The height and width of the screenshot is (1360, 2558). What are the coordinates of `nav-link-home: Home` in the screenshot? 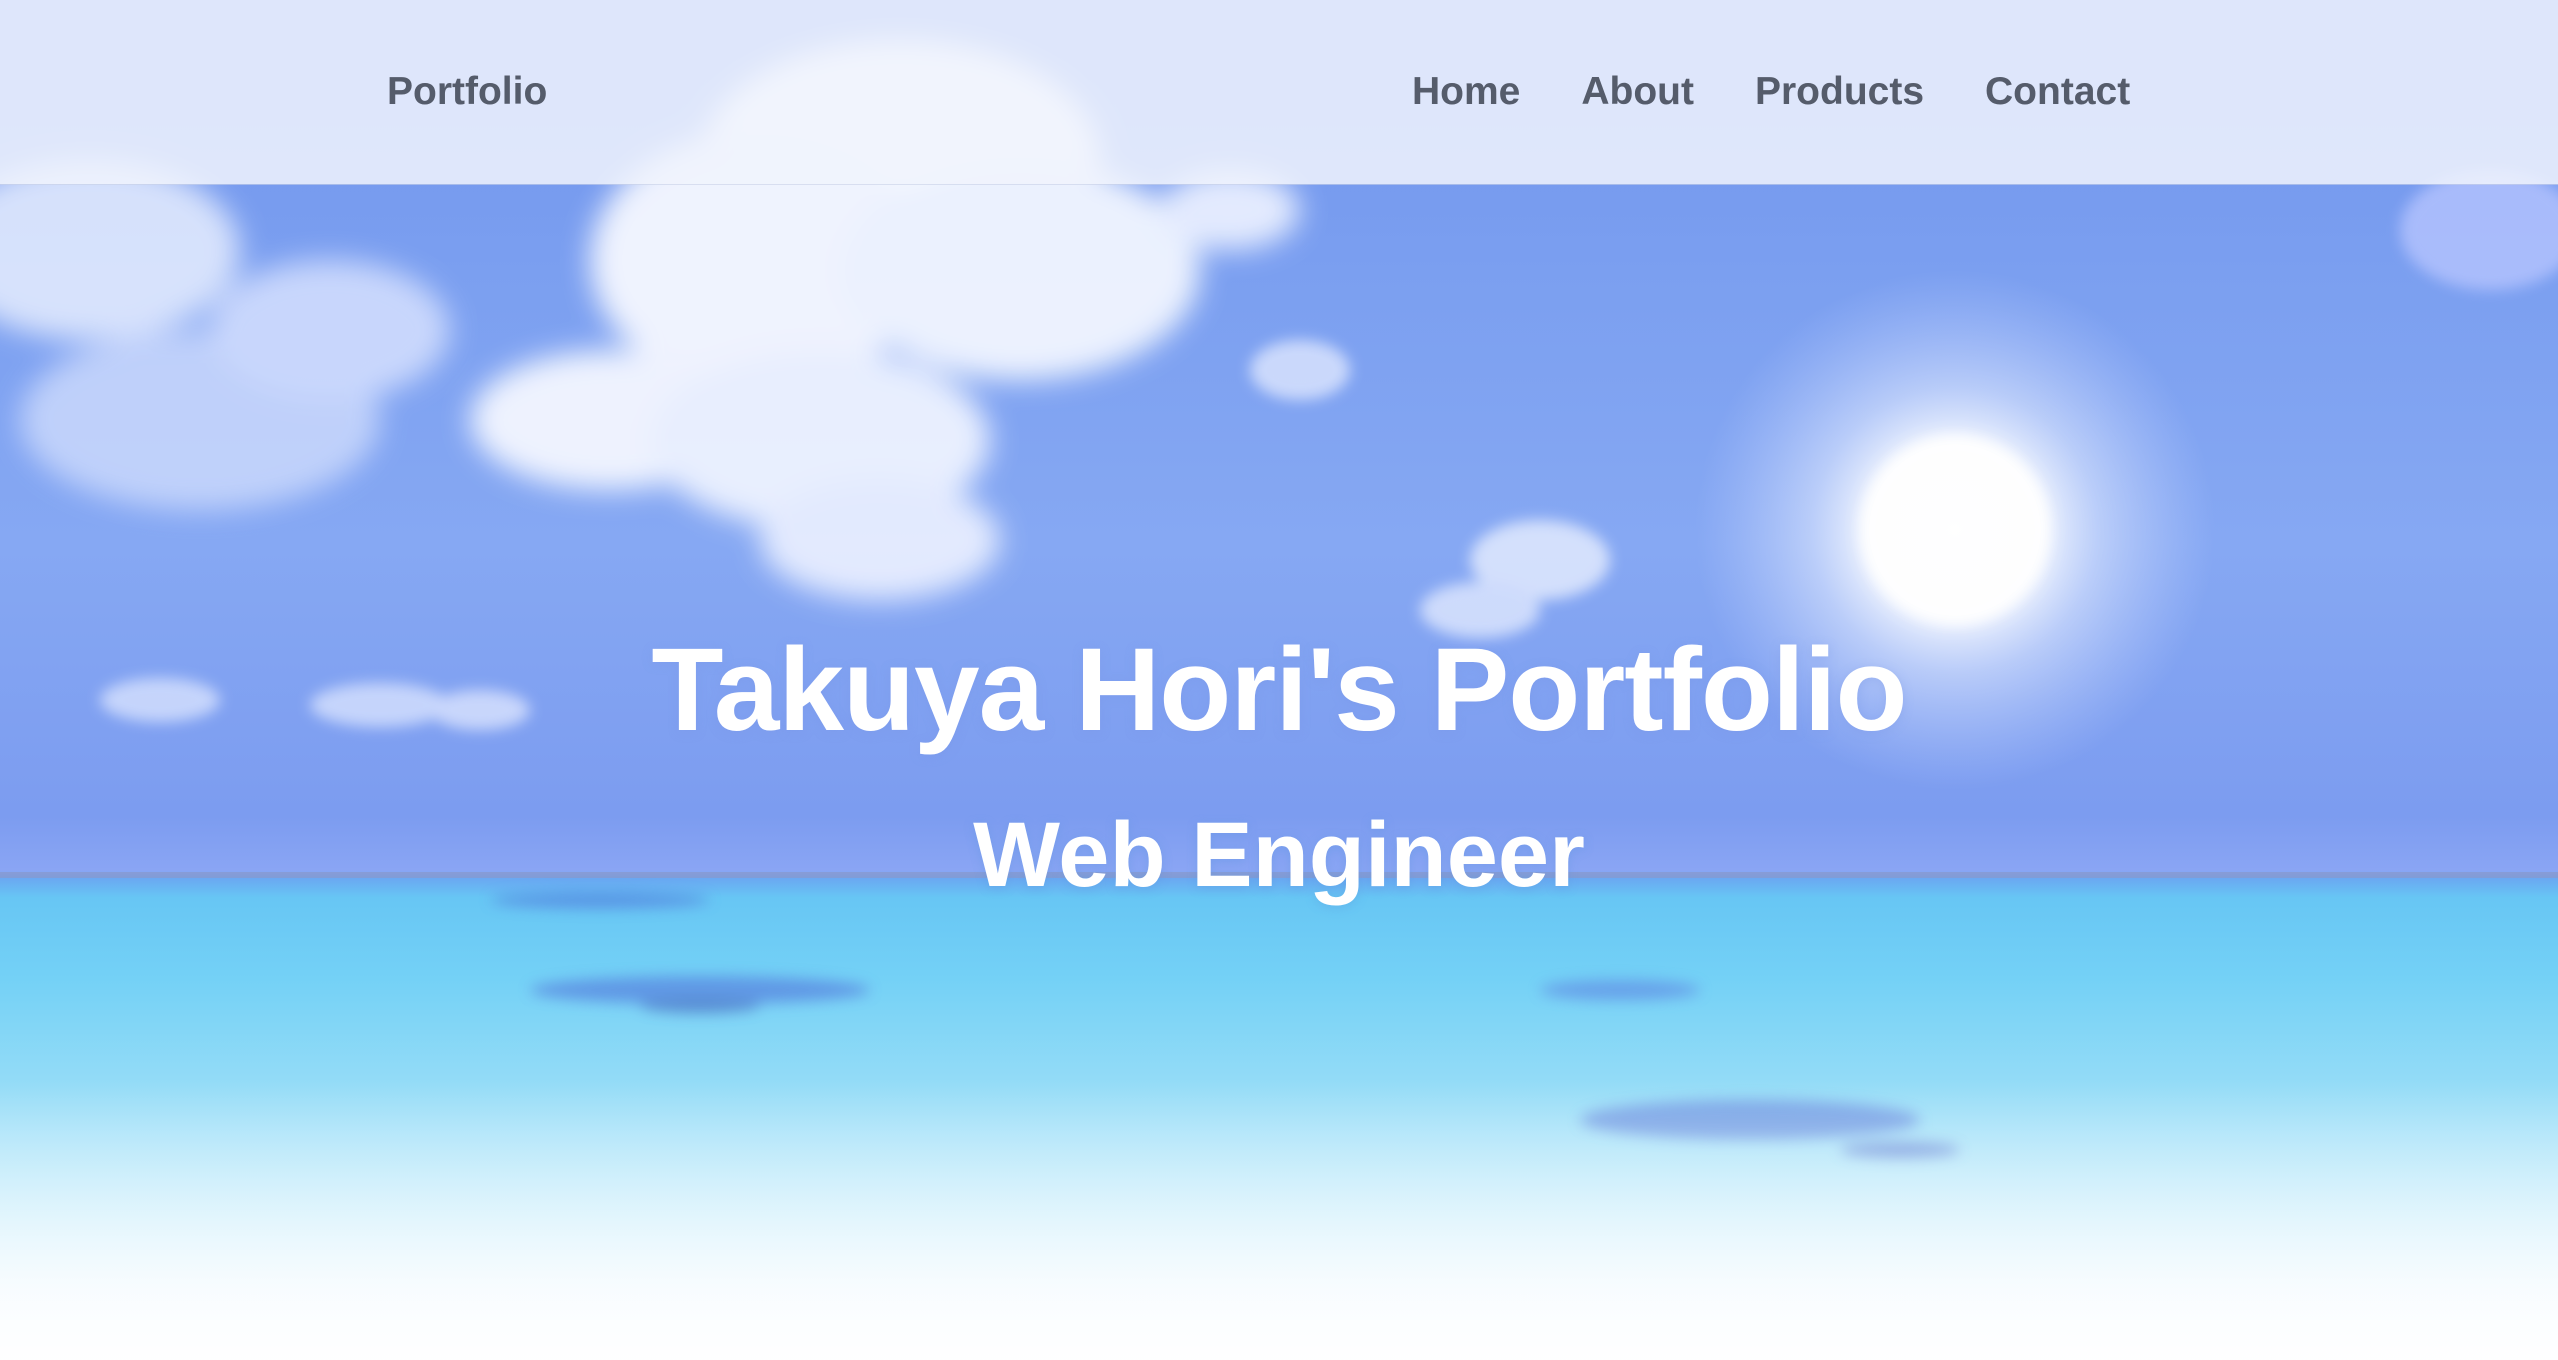 It's located at (1466, 92).